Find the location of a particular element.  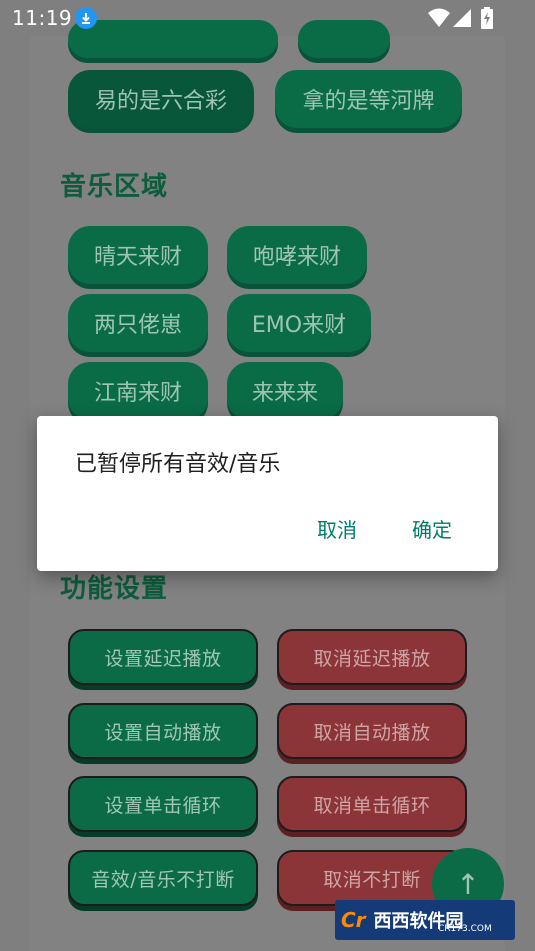

set-click-loop-button: 设置单击循环 is located at coordinates (163, 804).